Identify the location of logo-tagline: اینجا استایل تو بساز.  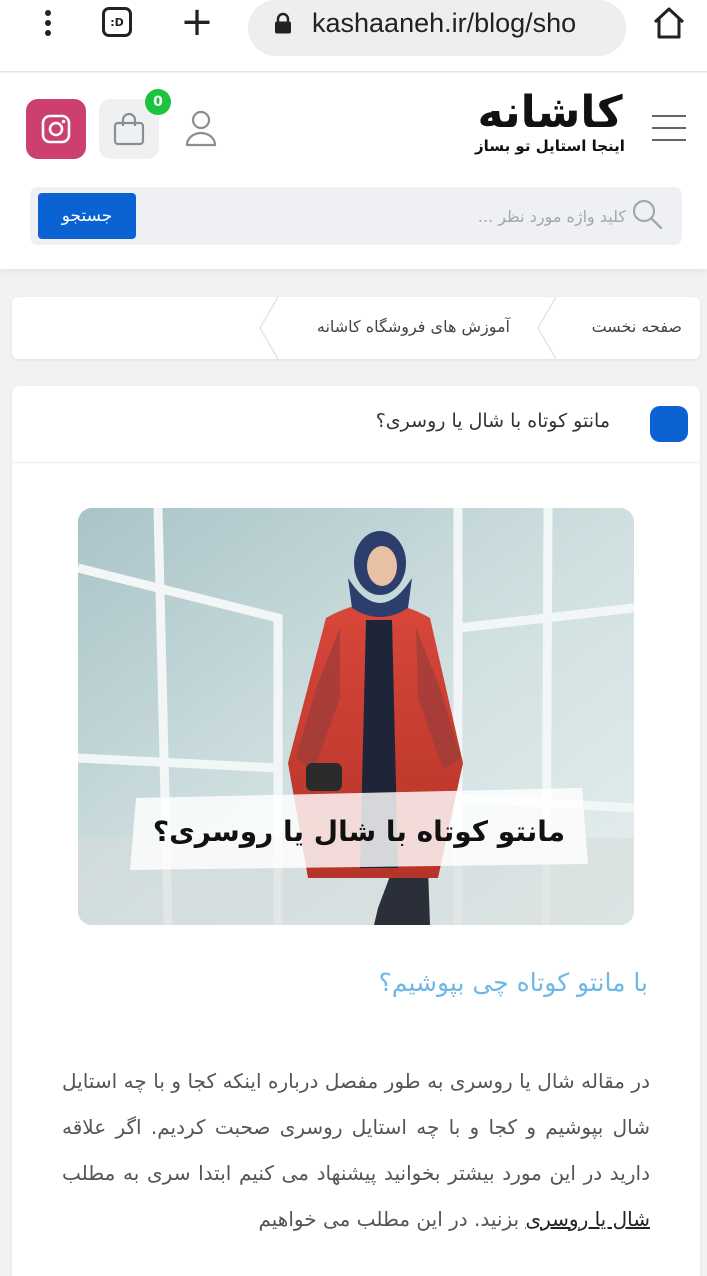
(550, 146).